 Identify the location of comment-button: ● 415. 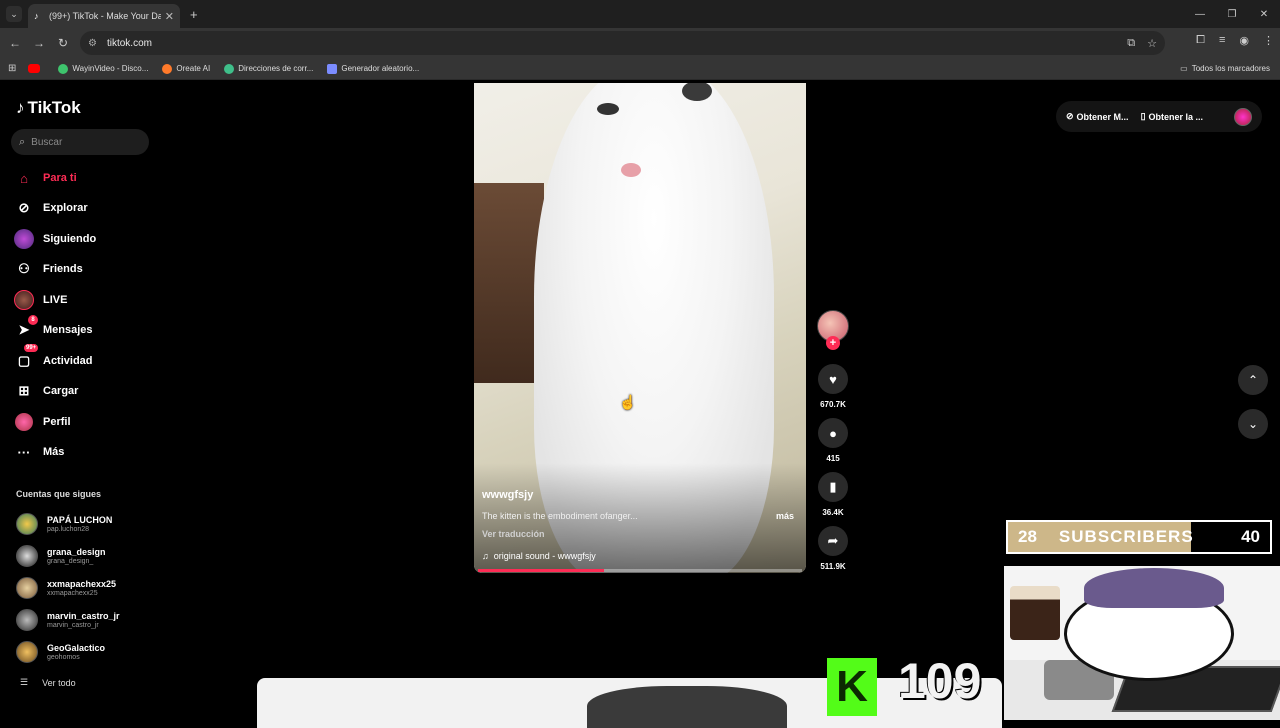
(833, 440).